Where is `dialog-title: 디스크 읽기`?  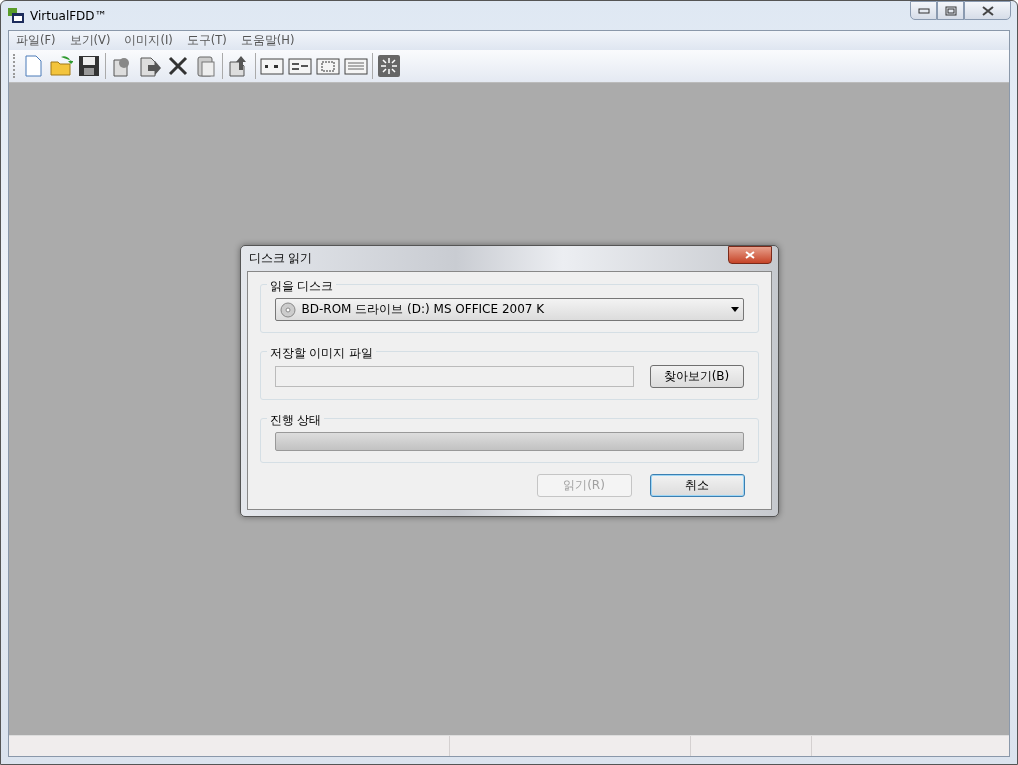
dialog-title: 디스크 읽기 is located at coordinates (280, 258).